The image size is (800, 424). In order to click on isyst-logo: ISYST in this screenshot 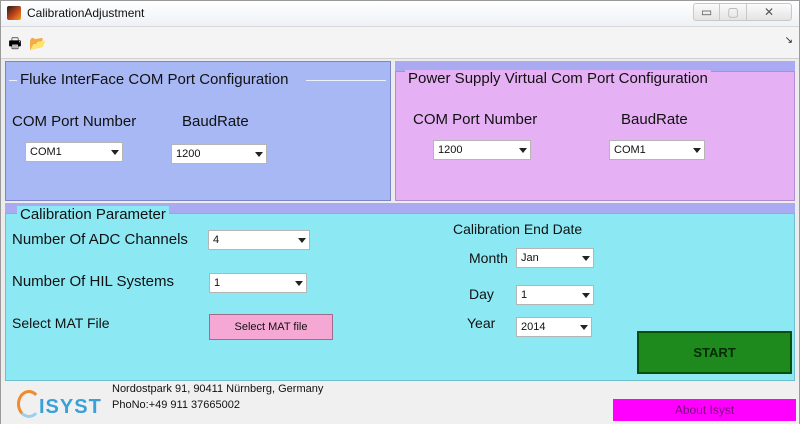, I will do `click(56, 404)`.